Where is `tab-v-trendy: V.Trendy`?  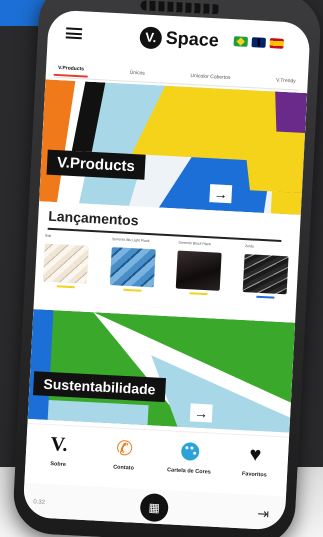 tab-v-trendy: V.Trendy is located at coordinates (286, 80).